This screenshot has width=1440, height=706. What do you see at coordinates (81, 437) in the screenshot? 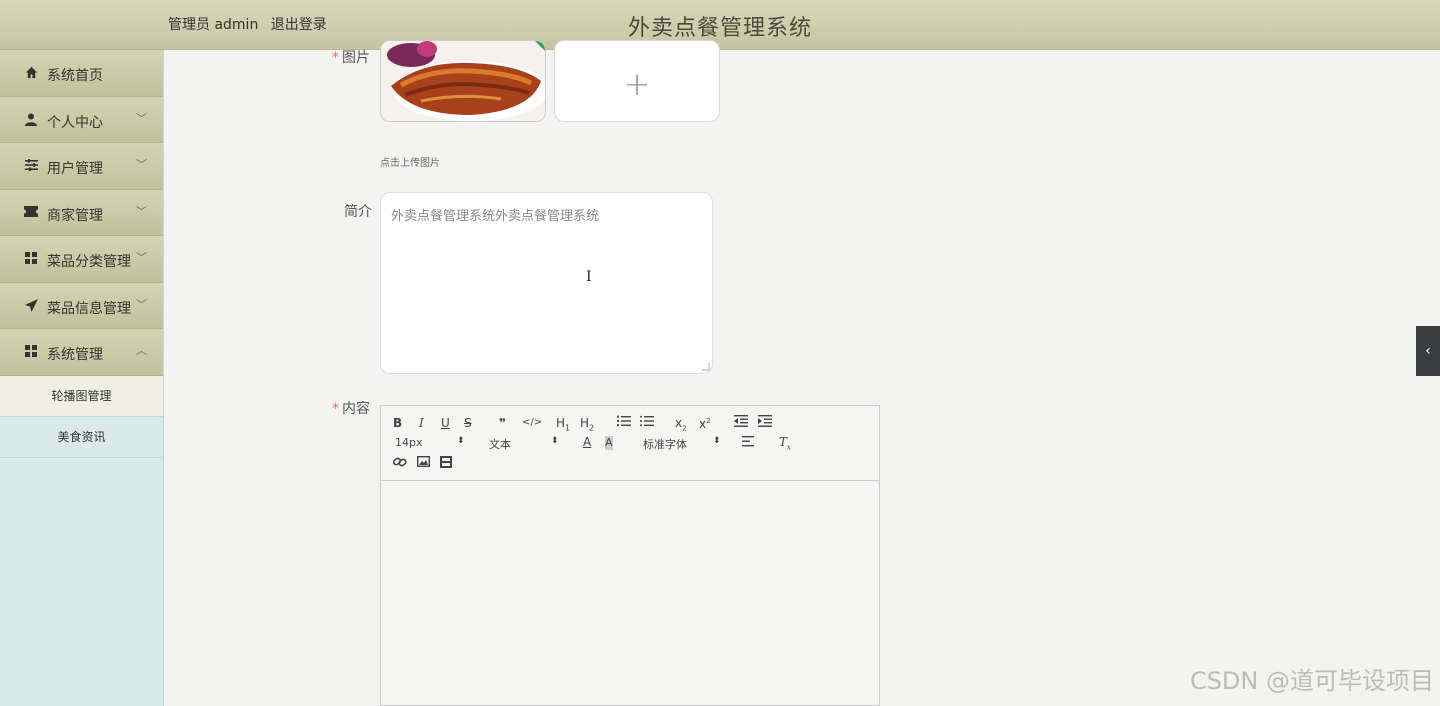
I see `submenu-item-food-news: 美食资讯` at bounding box center [81, 437].